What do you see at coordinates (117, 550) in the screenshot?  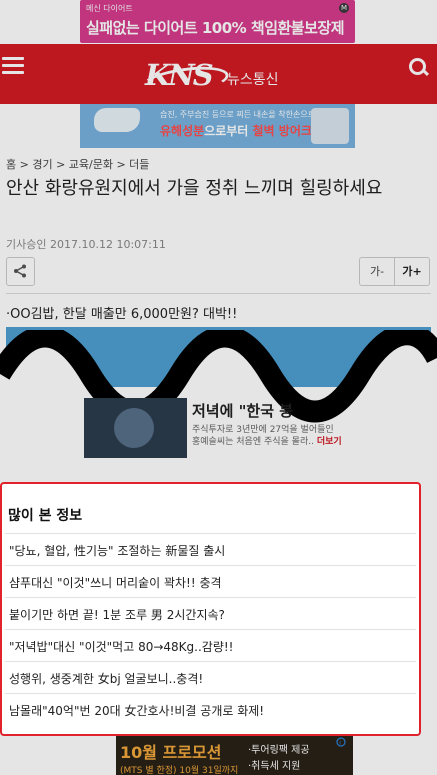 I see `popular-item: "당뇨, 혈압, 性기능" 조절하는 新물질 출시` at bounding box center [117, 550].